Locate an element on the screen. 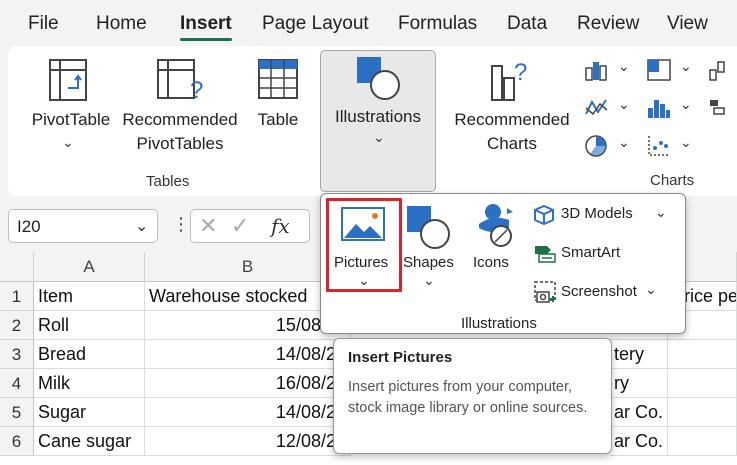 The image size is (737, 465). screenshot-button: Screenshot ⌄ is located at coordinates (601, 292).